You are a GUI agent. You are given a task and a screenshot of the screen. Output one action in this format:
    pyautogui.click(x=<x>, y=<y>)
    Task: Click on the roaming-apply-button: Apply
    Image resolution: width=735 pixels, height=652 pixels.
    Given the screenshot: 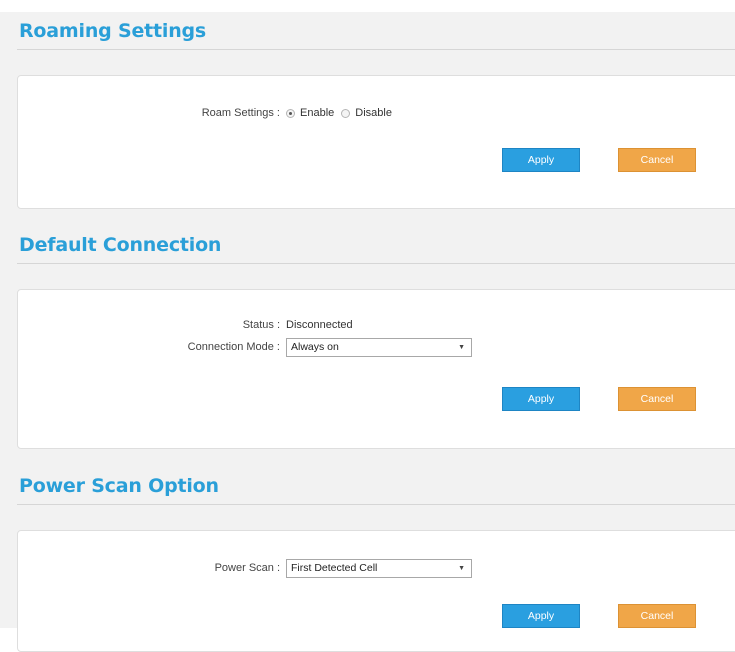 What is the action you would take?
    pyautogui.click(x=541, y=160)
    